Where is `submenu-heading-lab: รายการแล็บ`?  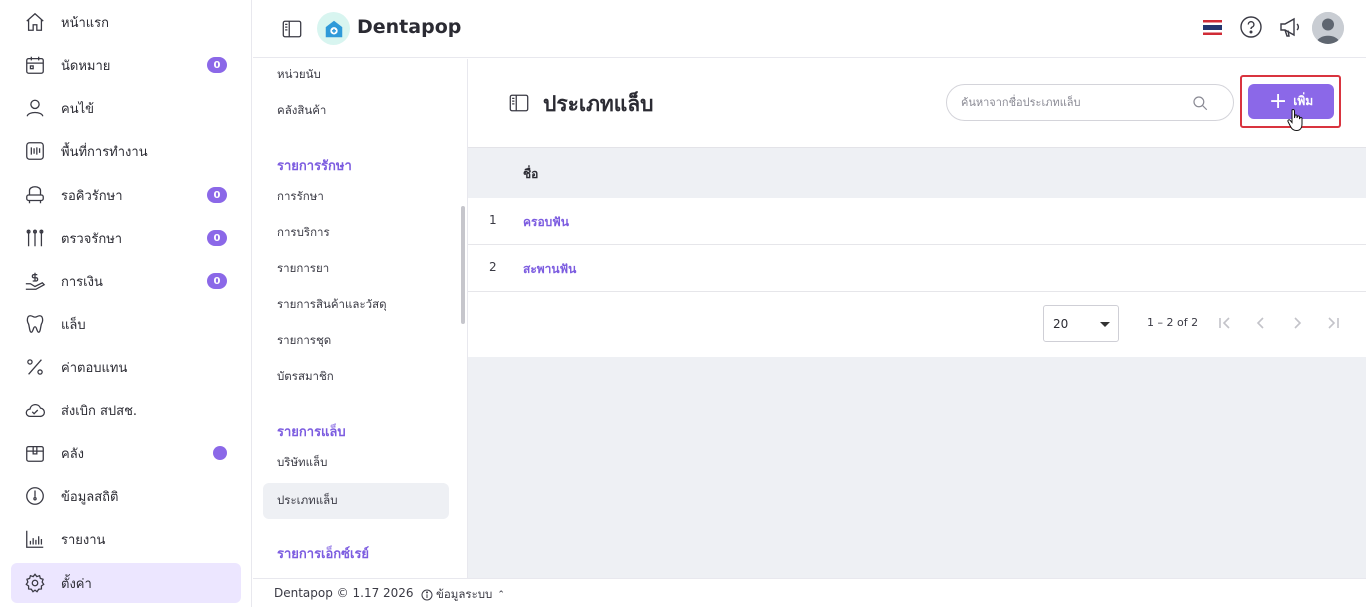 submenu-heading-lab: รายการแล็บ is located at coordinates (311, 432).